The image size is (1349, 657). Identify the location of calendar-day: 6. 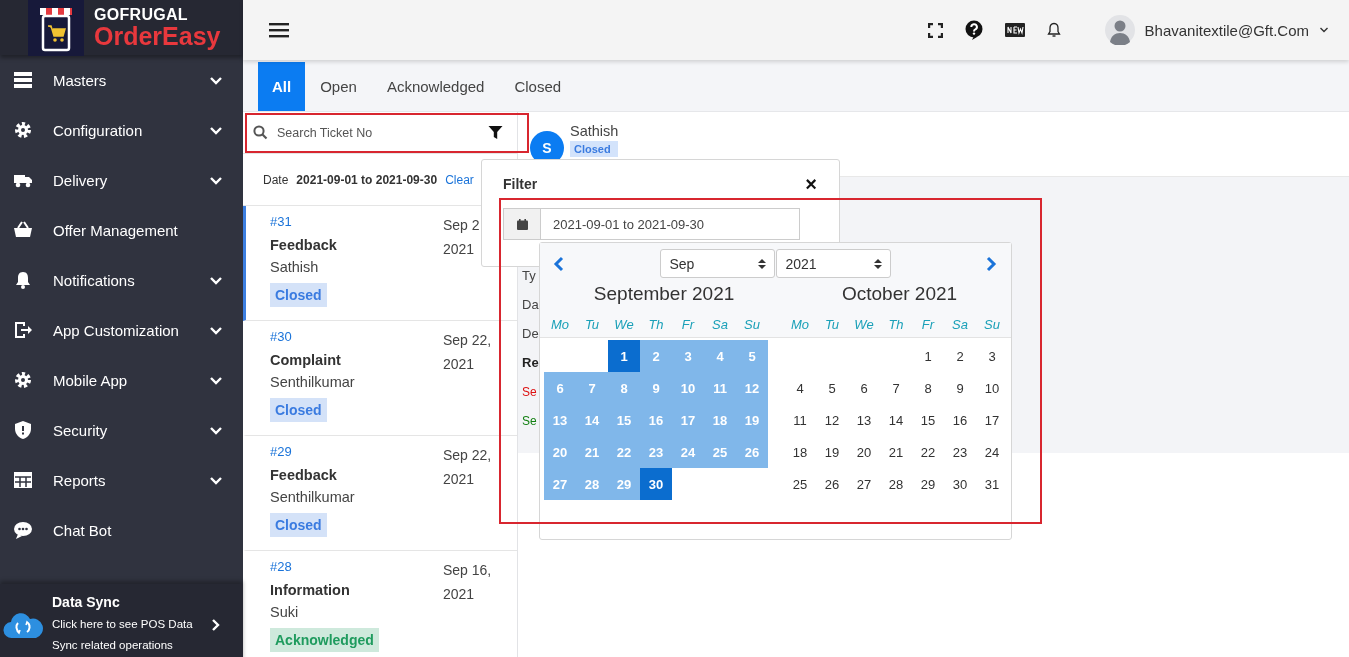
(864, 388).